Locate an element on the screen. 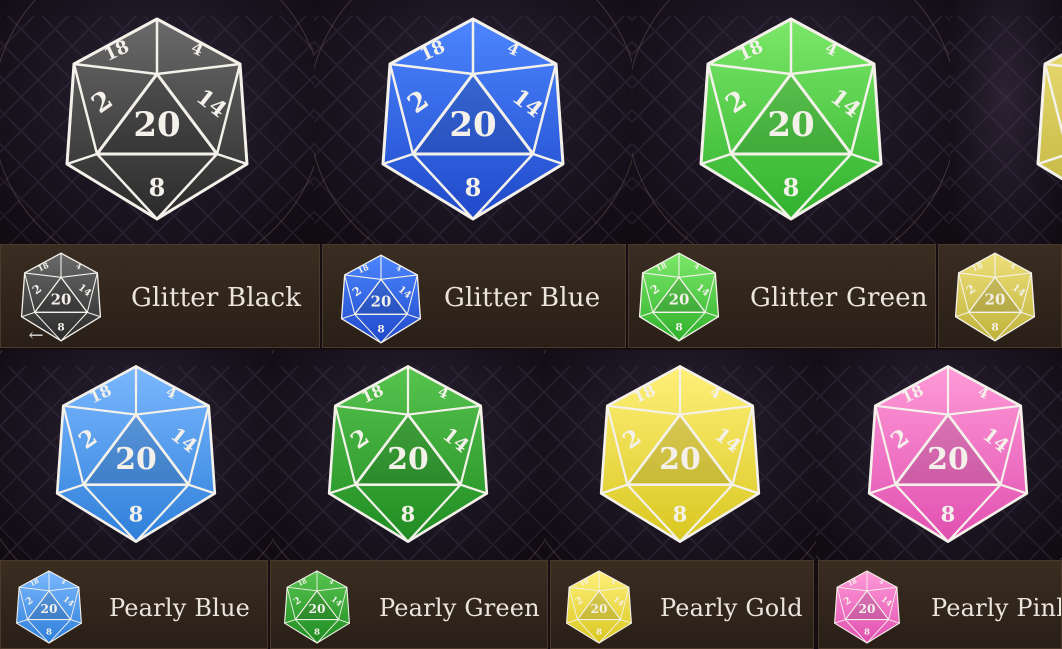 This screenshot has width=1062, height=649. label-pearly-blue: 20 2 14 18 4 8 Pearly Blue is located at coordinates (134, 604).